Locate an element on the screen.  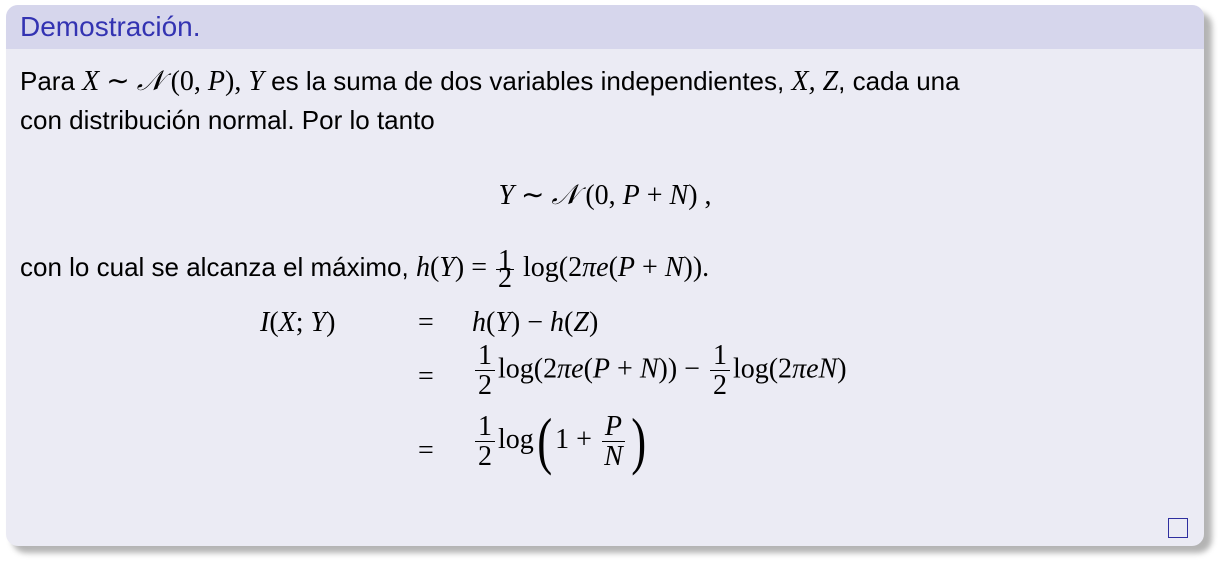
display-equation-y: Y ∼ 𝒩 (0, P + N) , is located at coordinates (605, 194).